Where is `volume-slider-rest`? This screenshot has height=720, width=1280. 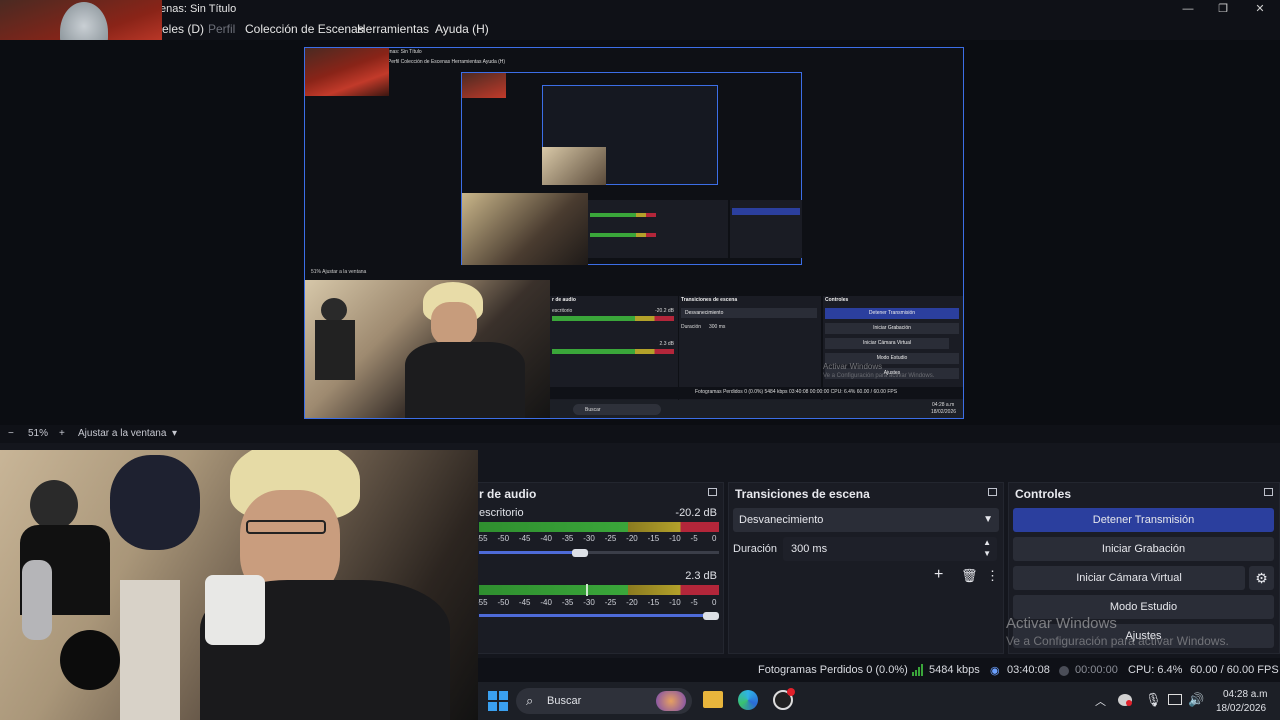
volume-slider-rest is located at coordinates (649, 552).